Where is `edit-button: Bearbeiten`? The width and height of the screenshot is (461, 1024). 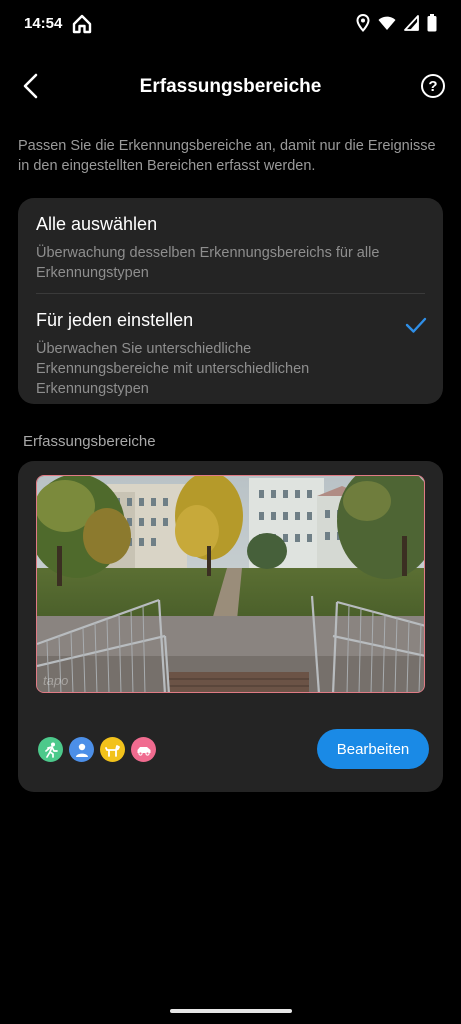 edit-button: Bearbeiten is located at coordinates (373, 749).